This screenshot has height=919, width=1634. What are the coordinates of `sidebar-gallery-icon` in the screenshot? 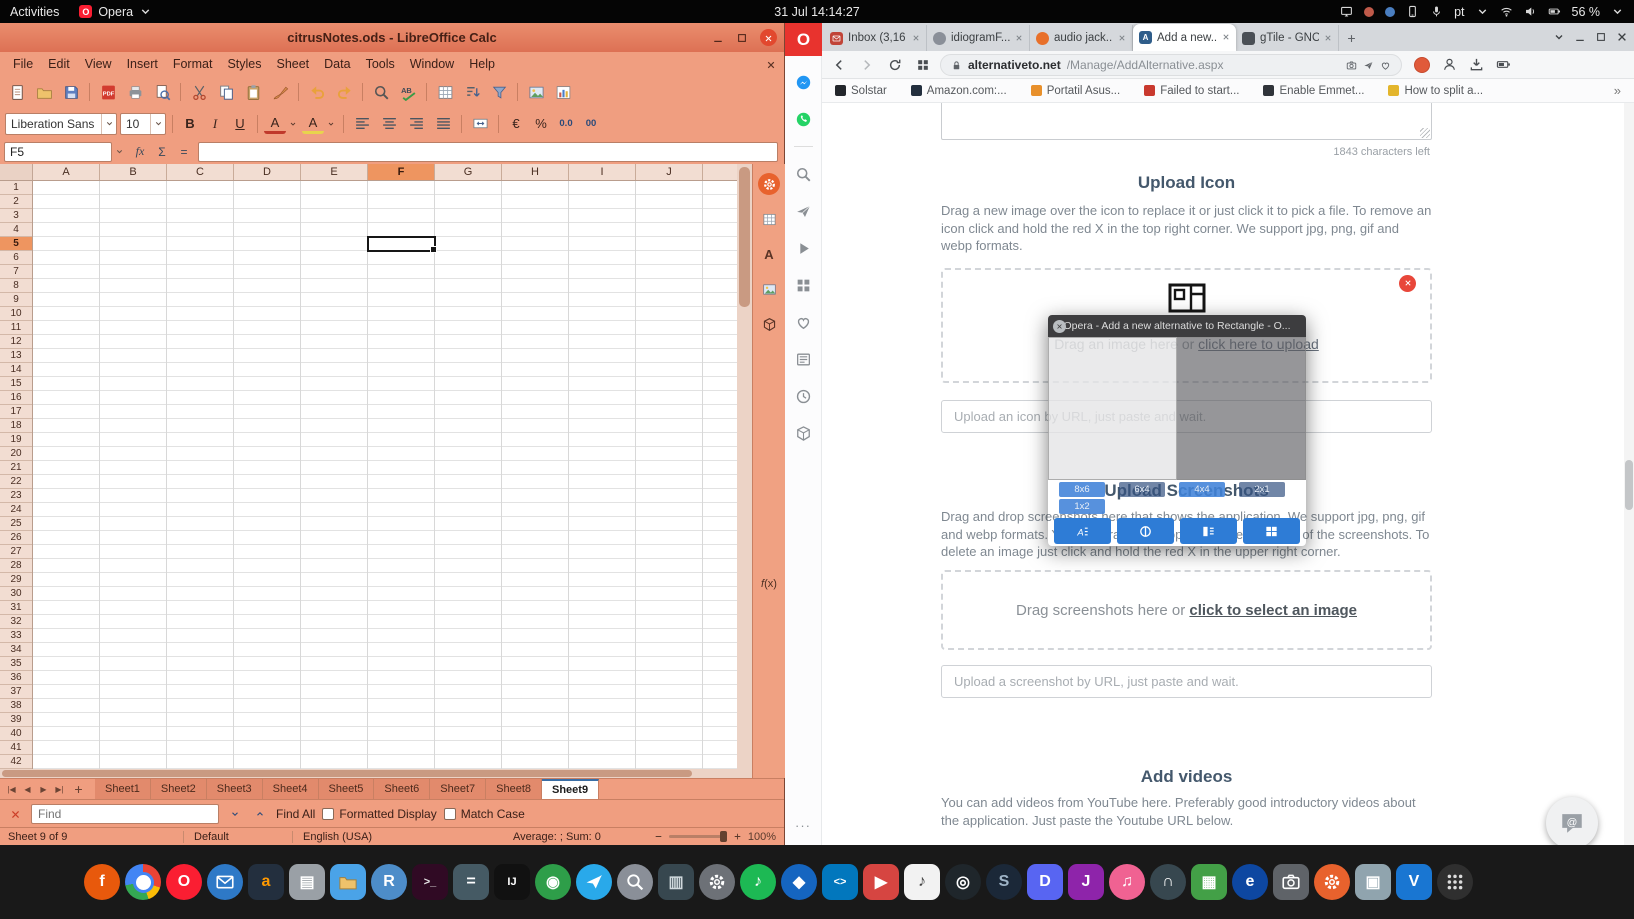 It's located at (769, 289).